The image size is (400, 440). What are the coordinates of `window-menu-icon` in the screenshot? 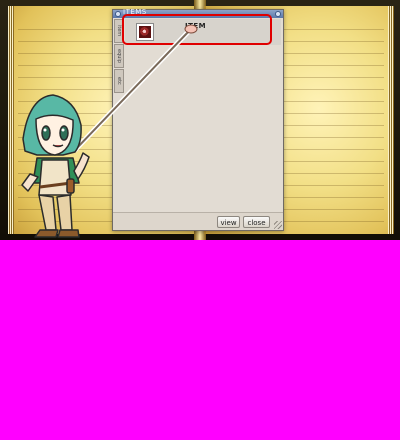 It's located at (118, 14).